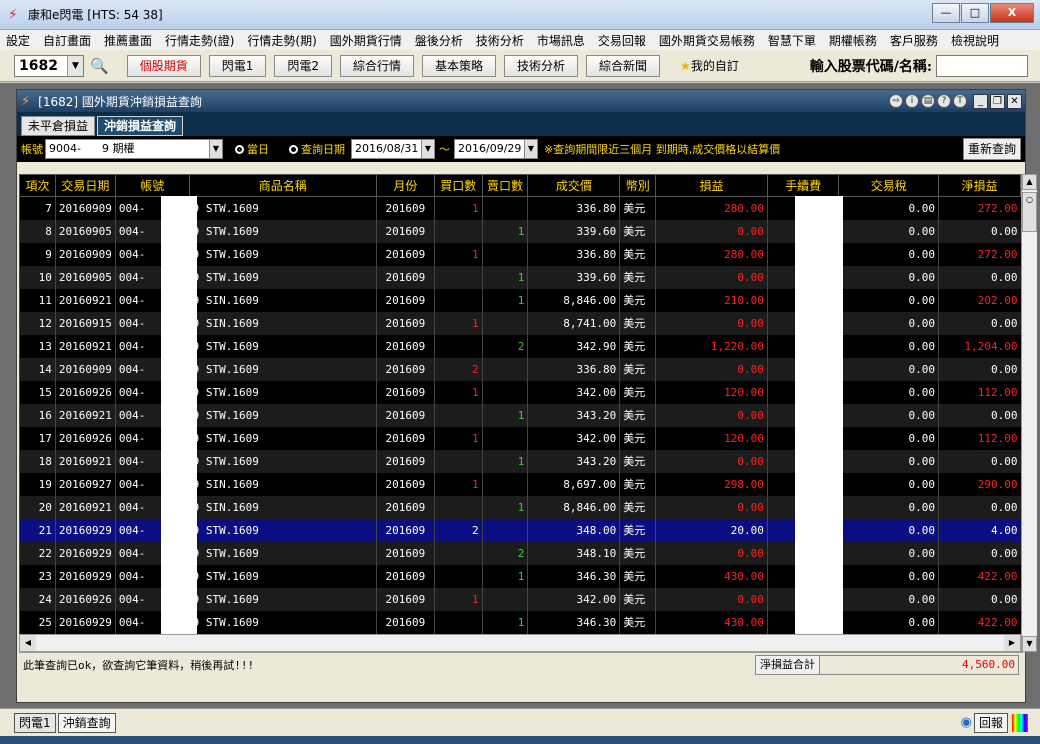 The height and width of the screenshot is (744, 1040). I want to click on table-cell: 7, so click(37, 208).